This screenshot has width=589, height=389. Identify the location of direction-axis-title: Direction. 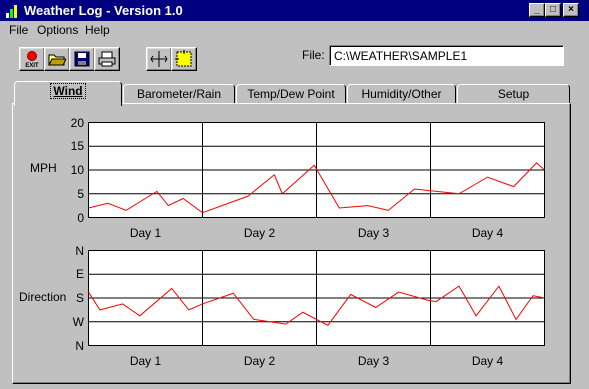
(43, 297).